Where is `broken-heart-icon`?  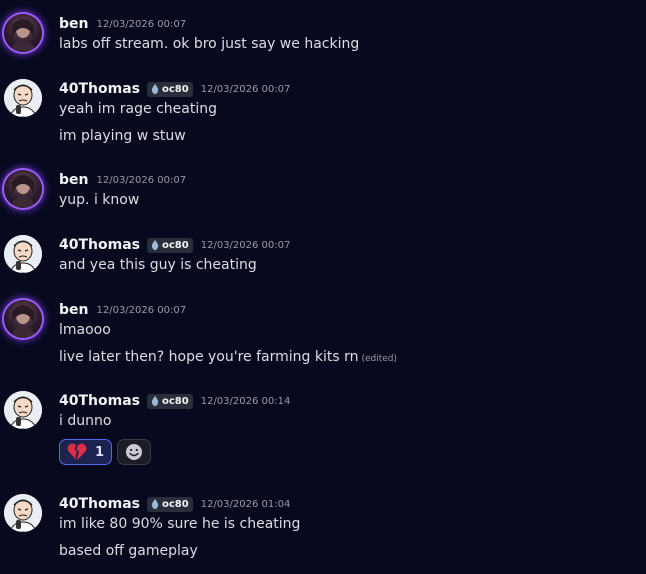
broken-heart-icon is located at coordinates (77, 451).